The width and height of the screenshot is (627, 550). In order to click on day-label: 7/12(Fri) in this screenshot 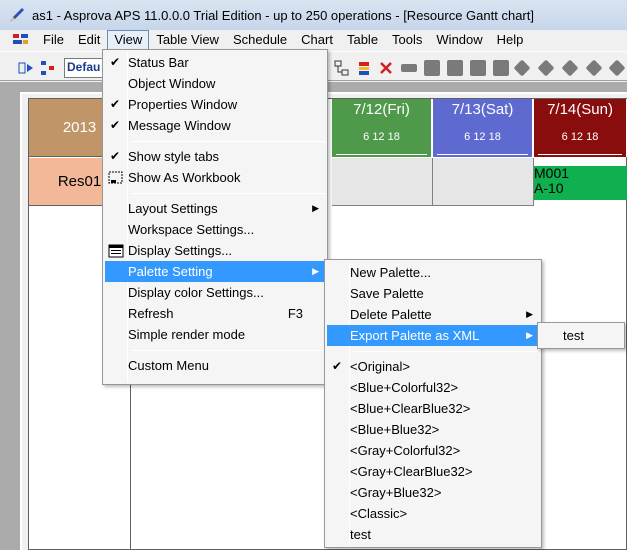, I will do `click(381, 109)`.